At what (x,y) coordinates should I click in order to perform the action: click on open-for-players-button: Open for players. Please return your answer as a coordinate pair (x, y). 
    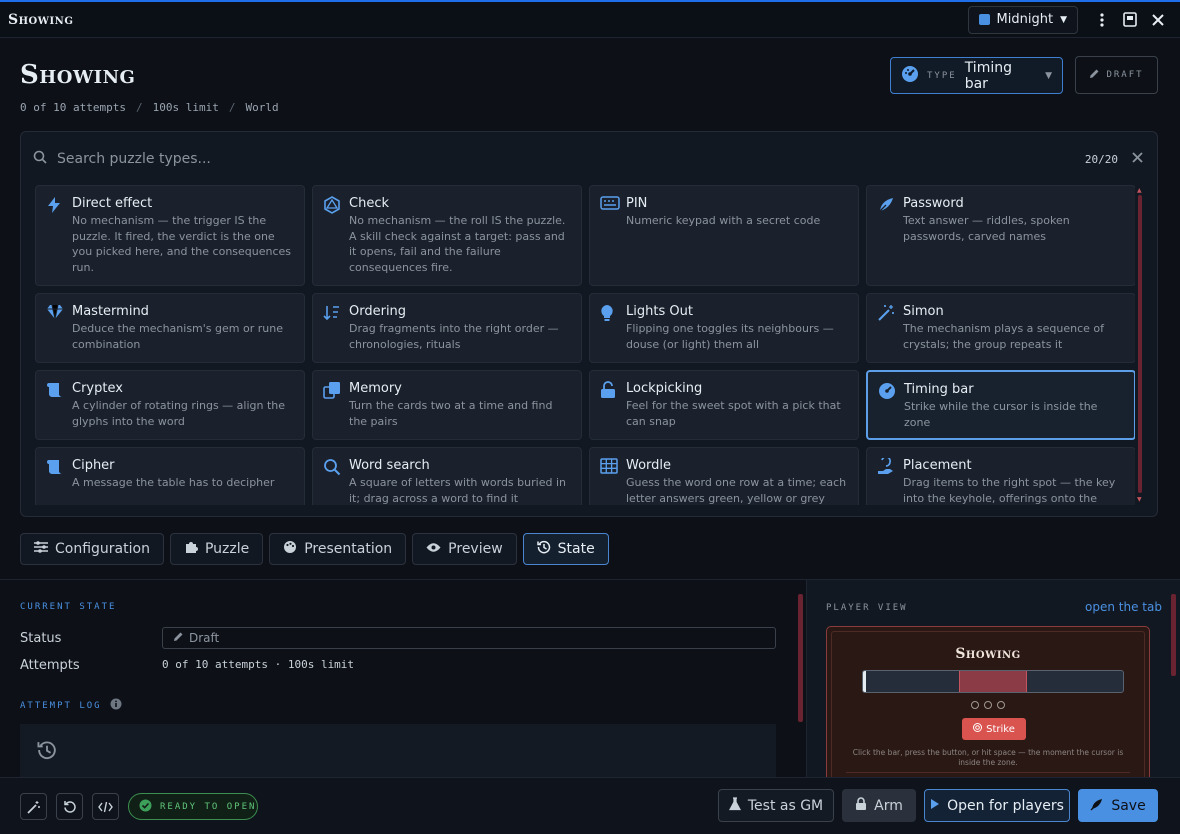
    Looking at the image, I should click on (997, 805).